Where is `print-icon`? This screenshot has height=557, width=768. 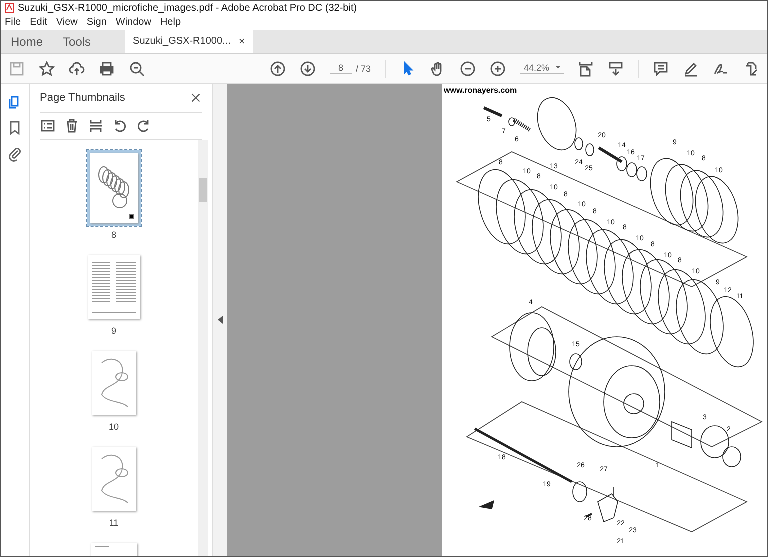
print-icon is located at coordinates (107, 68).